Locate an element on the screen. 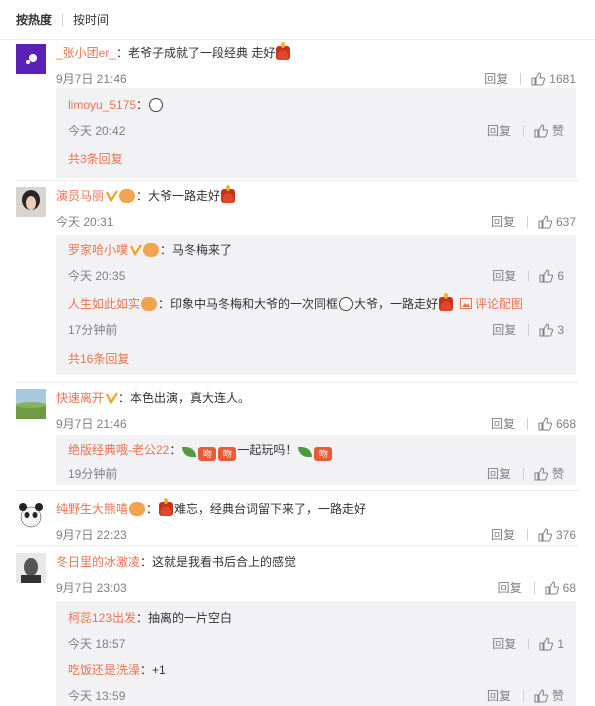 The height and width of the screenshot is (706, 595). like-count: 3 is located at coordinates (560, 330).